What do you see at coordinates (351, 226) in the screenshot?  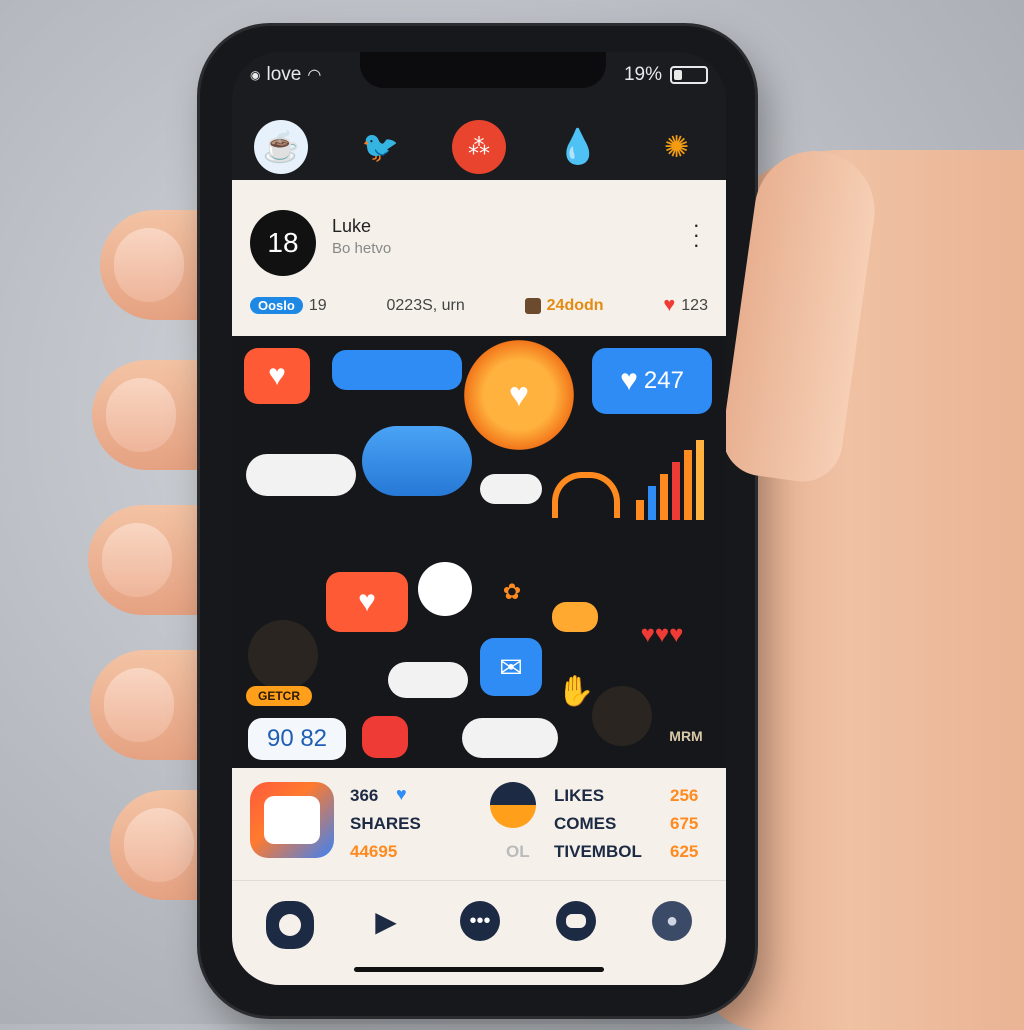 I see `profile-name: Luke` at bounding box center [351, 226].